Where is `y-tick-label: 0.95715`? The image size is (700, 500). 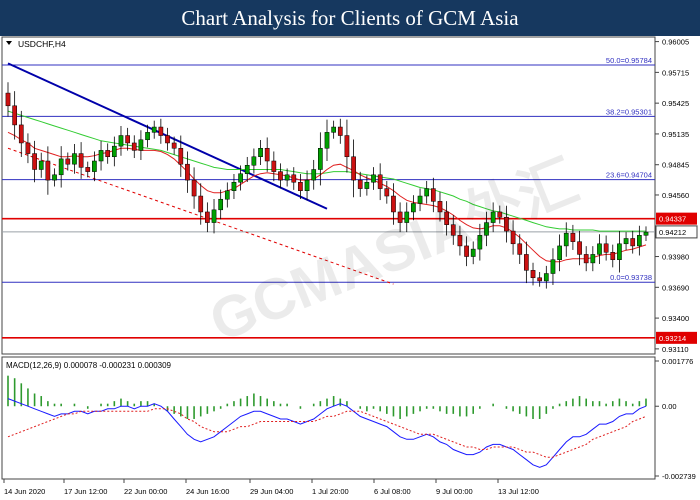 y-tick-label: 0.95715 is located at coordinates (675, 72).